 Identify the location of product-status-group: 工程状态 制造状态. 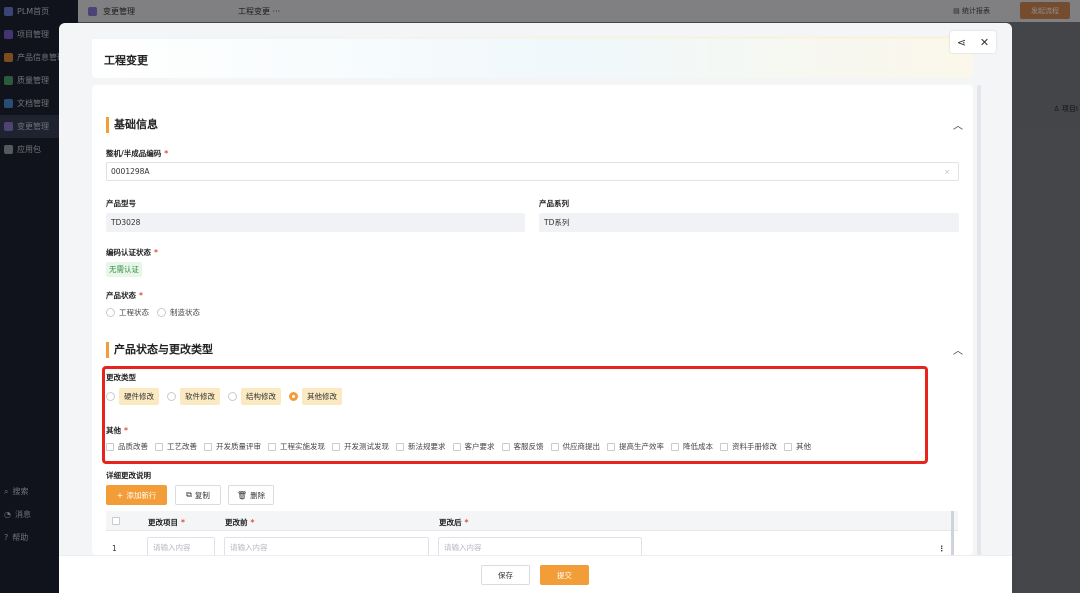
(157, 312).